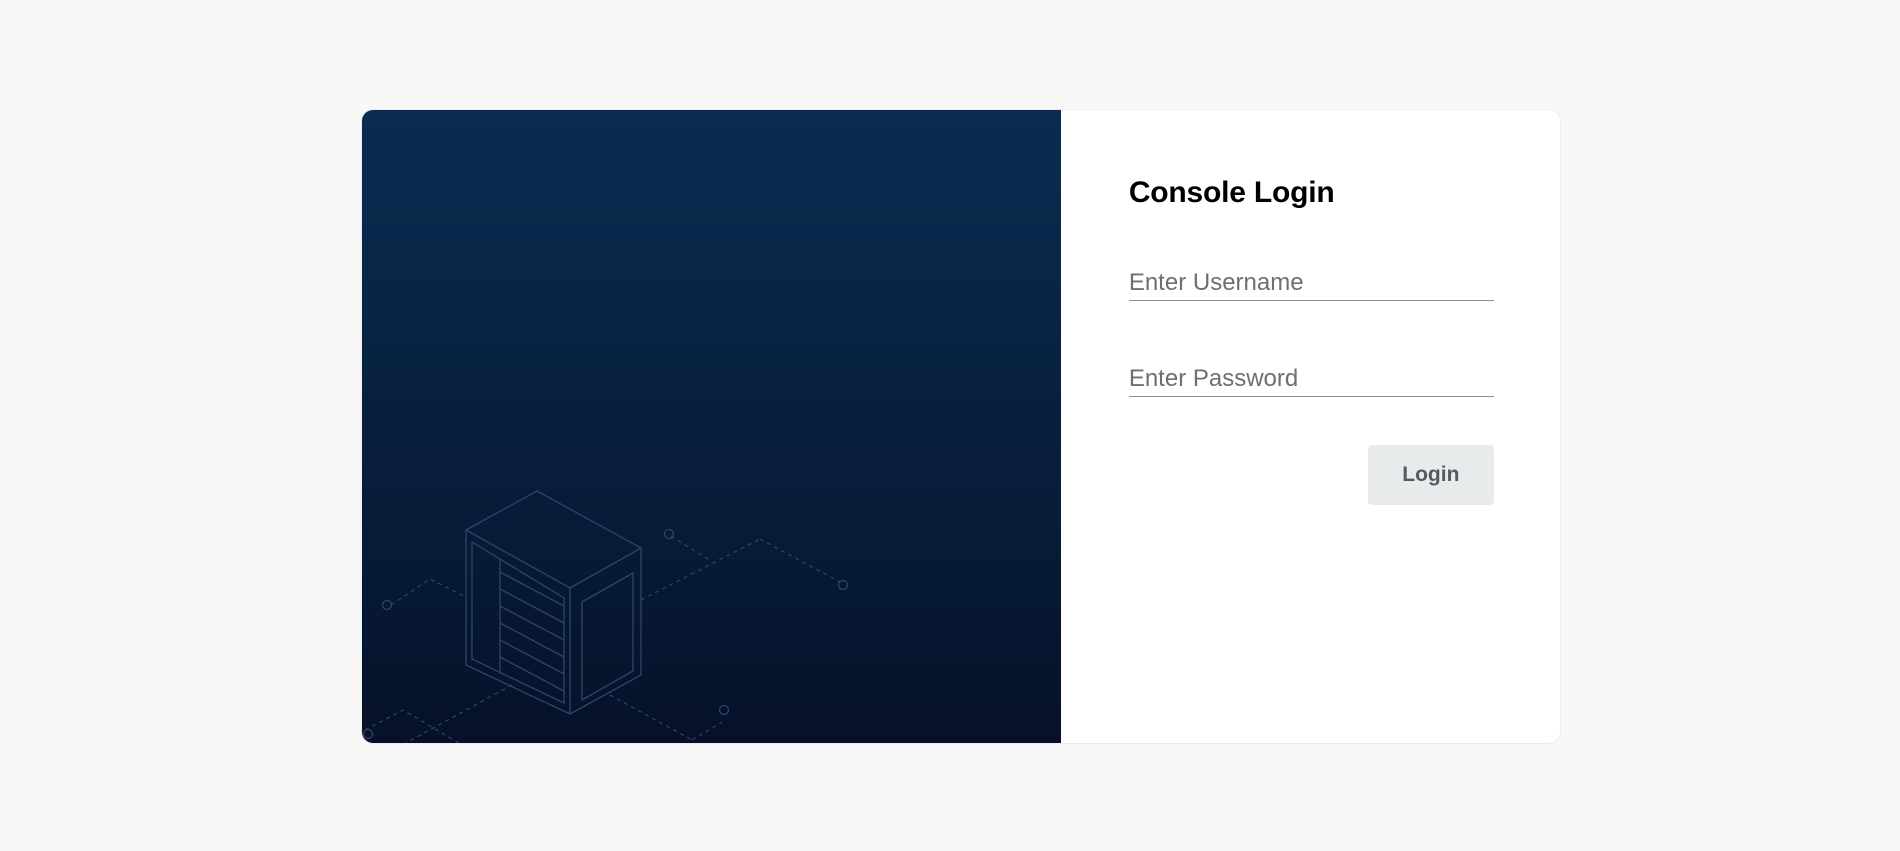 This screenshot has height=851, width=1900. I want to click on username-input, so click(1311, 283).